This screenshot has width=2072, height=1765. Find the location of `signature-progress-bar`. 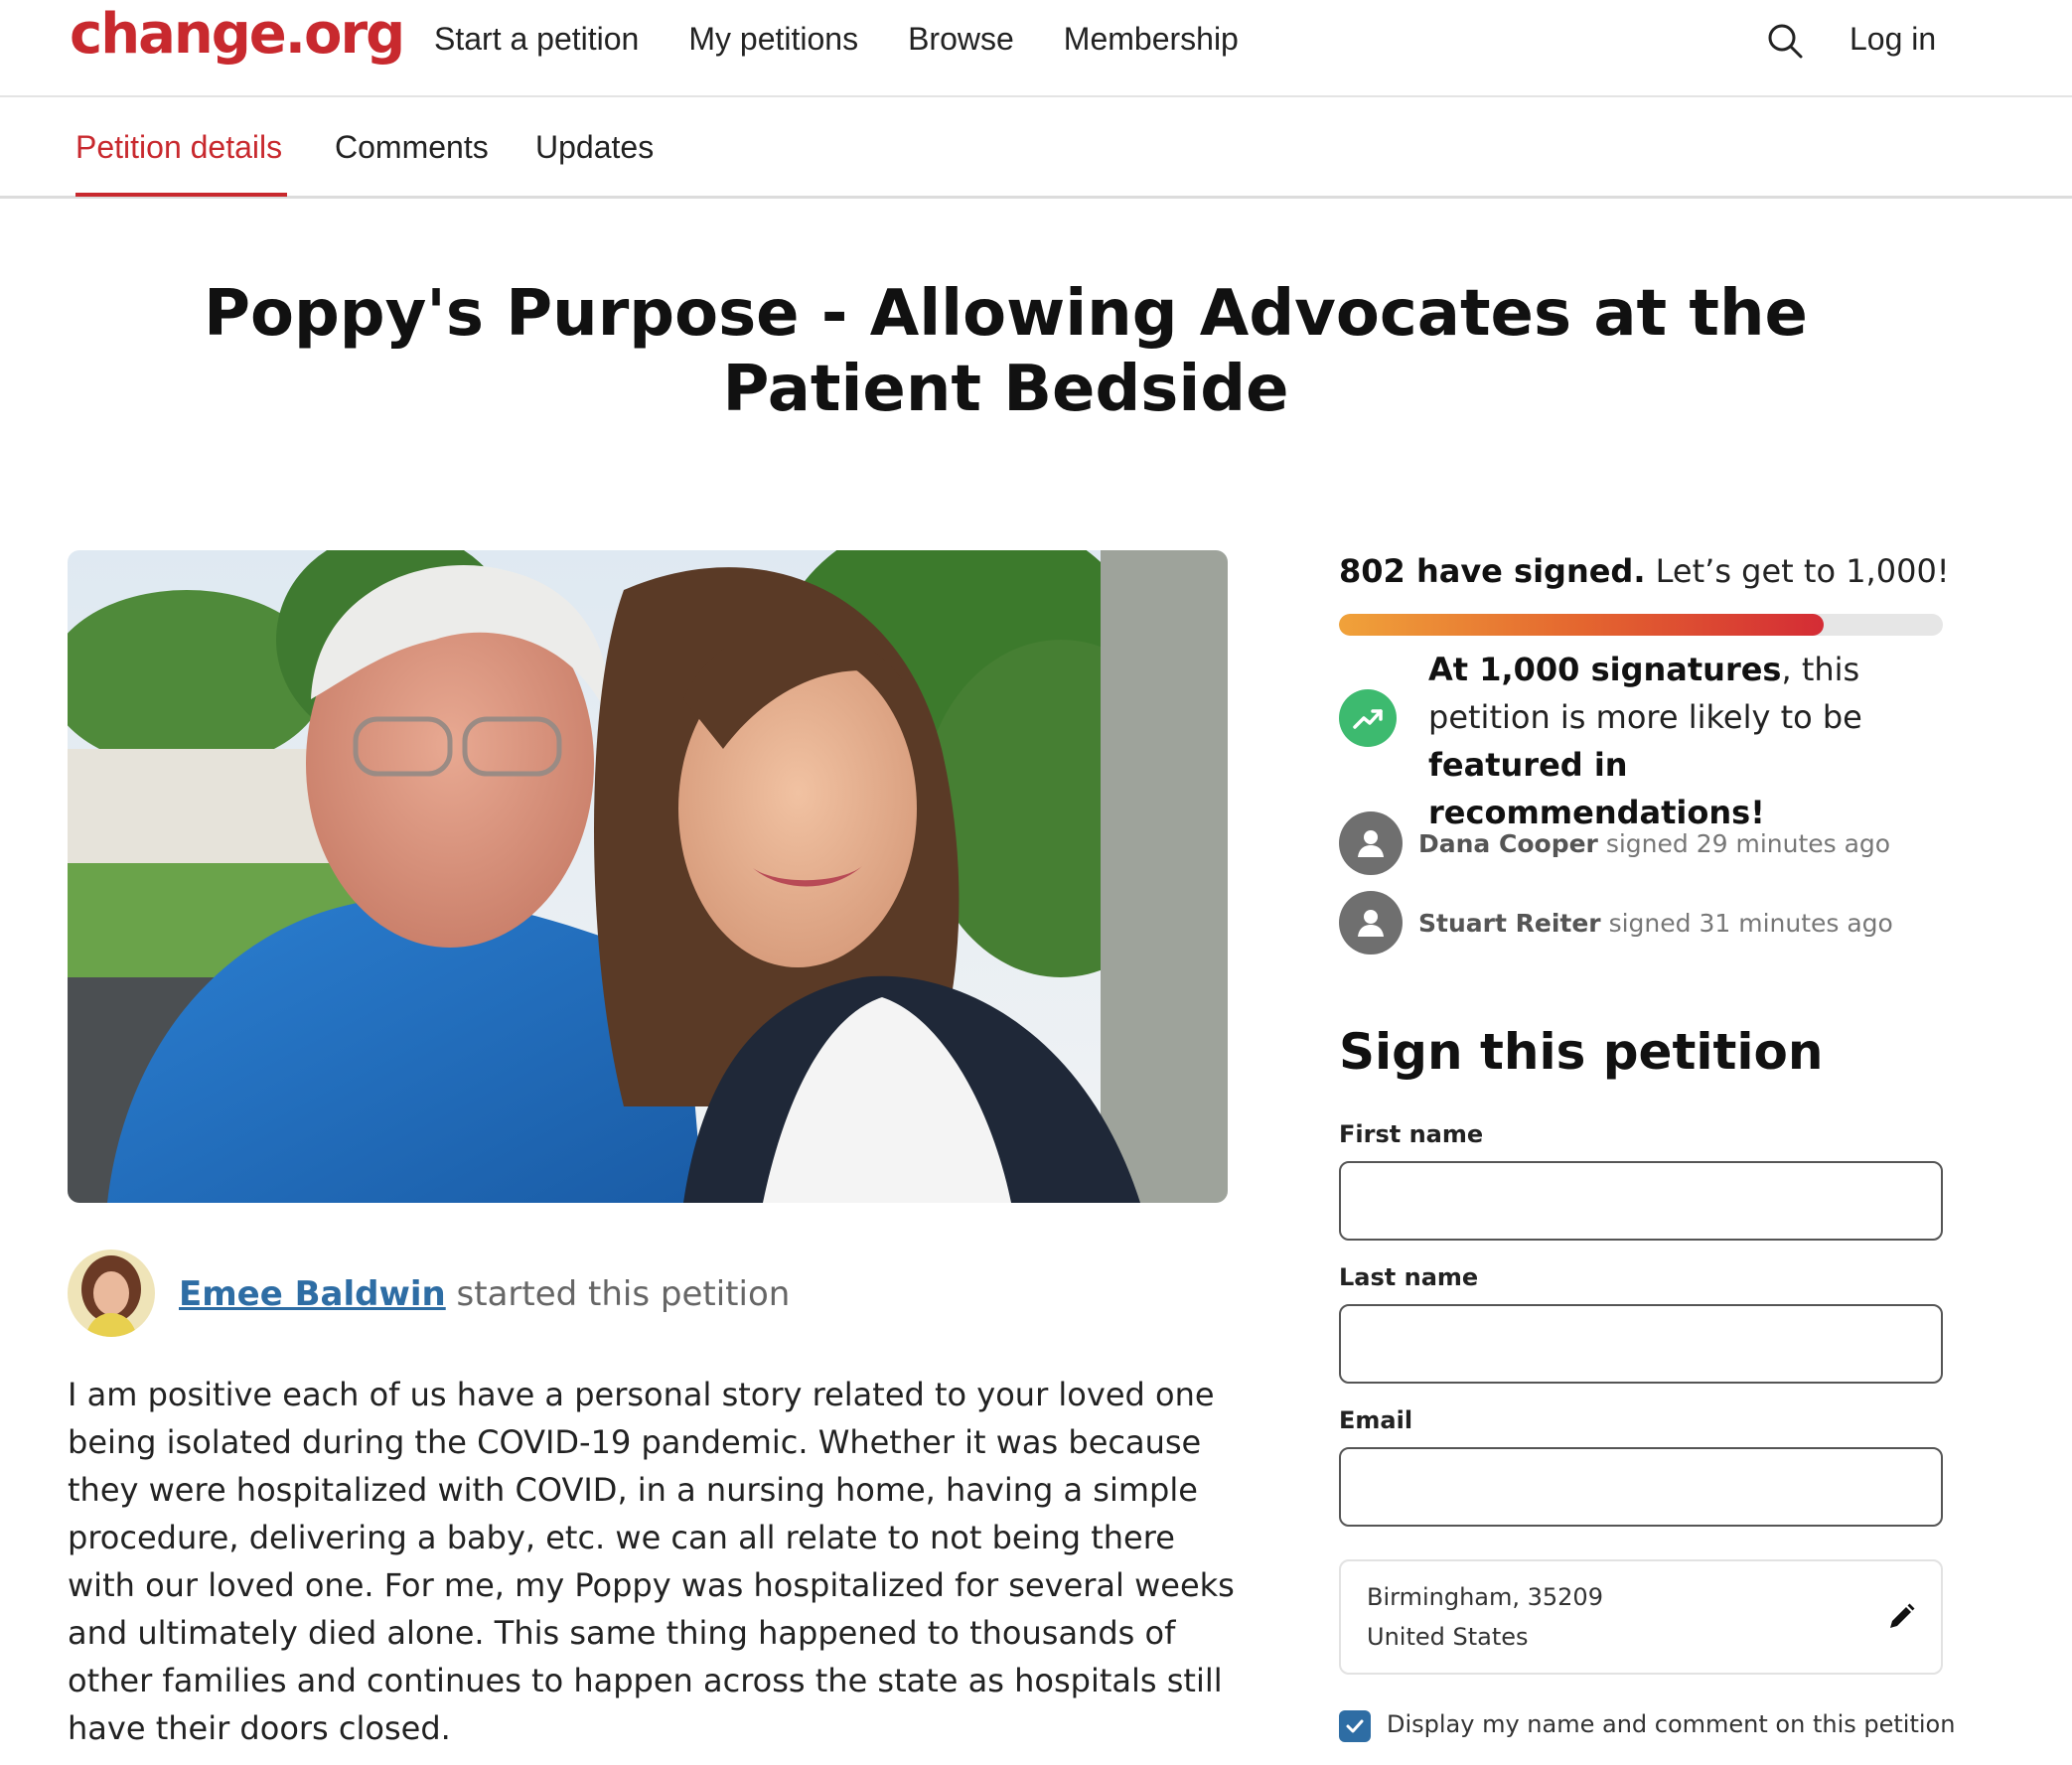

signature-progress-bar is located at coordinates (1641, 625).